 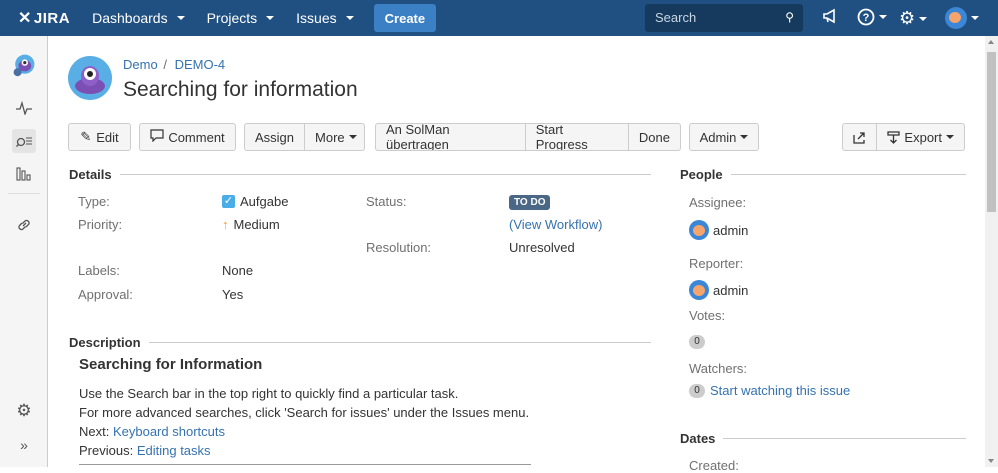 What do you see at coordinates (654, 137) in the screenshot?
I see `done-button: Done` at bounding box center [654, 137].